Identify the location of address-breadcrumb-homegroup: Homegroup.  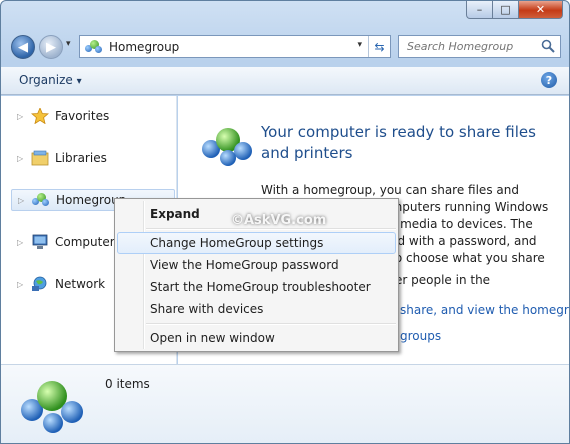
(144, 47).